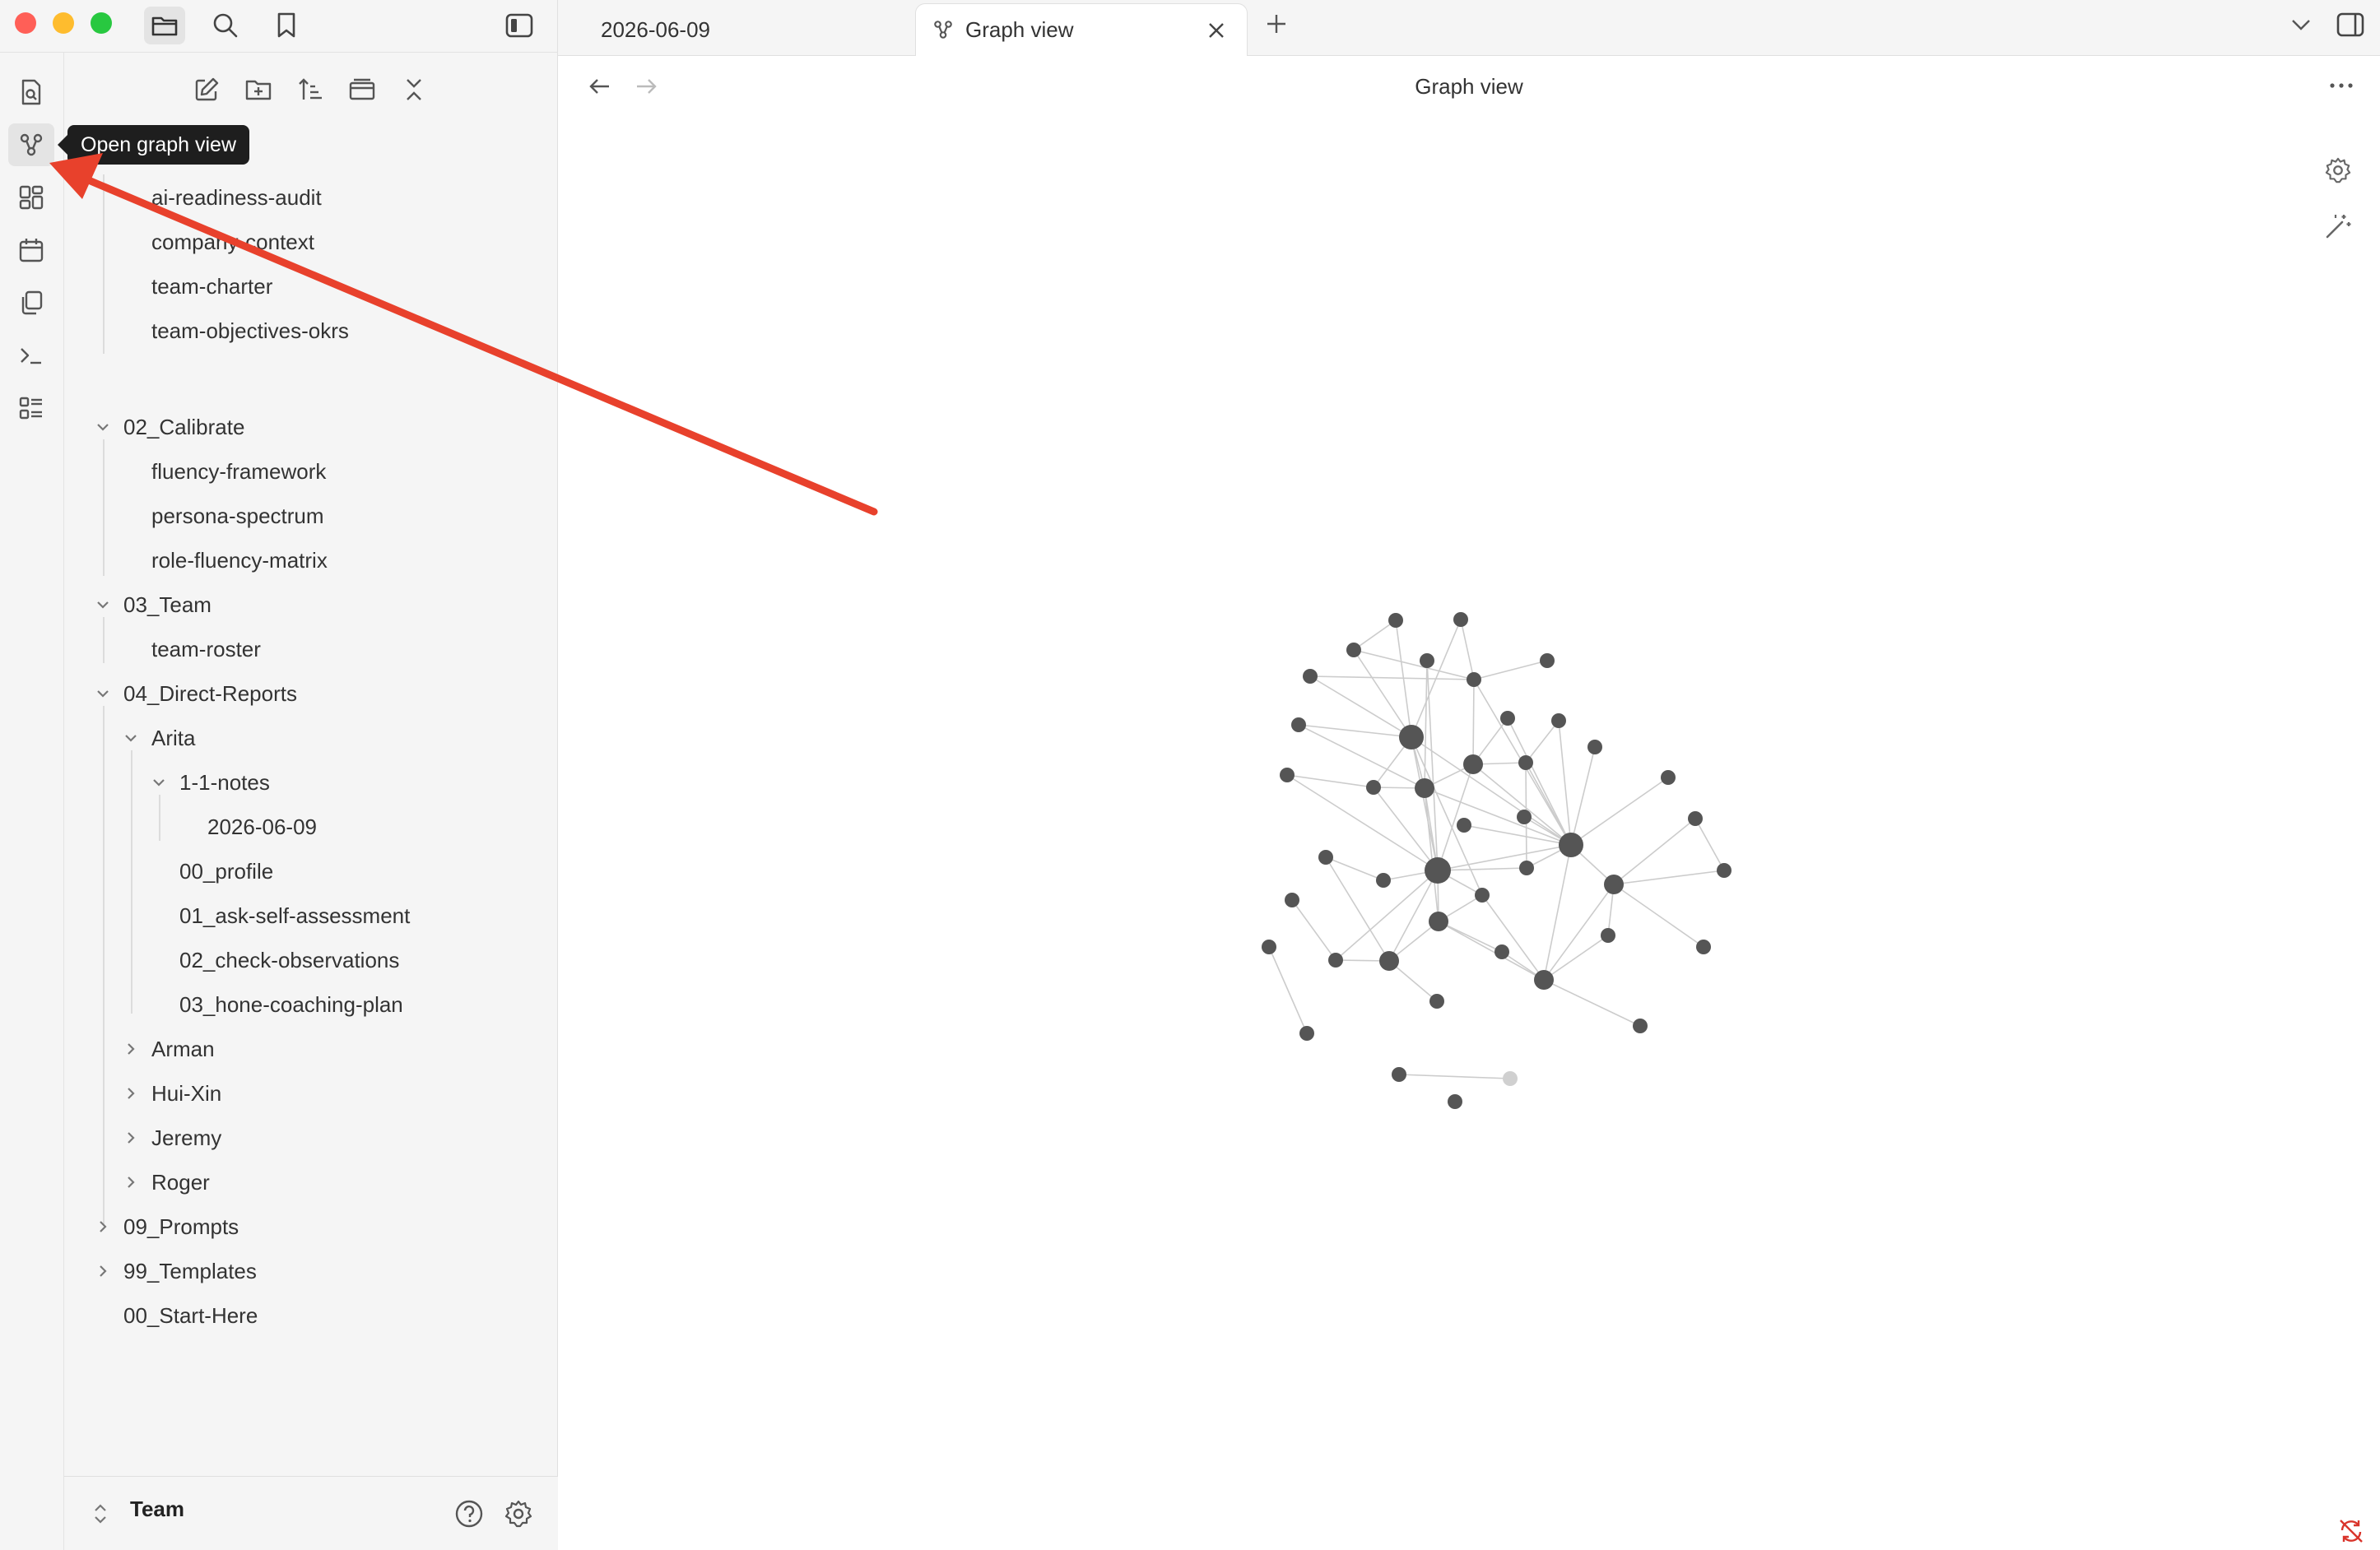 The width and height of the screenshot is (2380, 1550). What do you see at coordinates (238, 472) in the screenshot?
I see `tree-file-fluency-framework: fluency-framework` at bounding box center [238, 472].